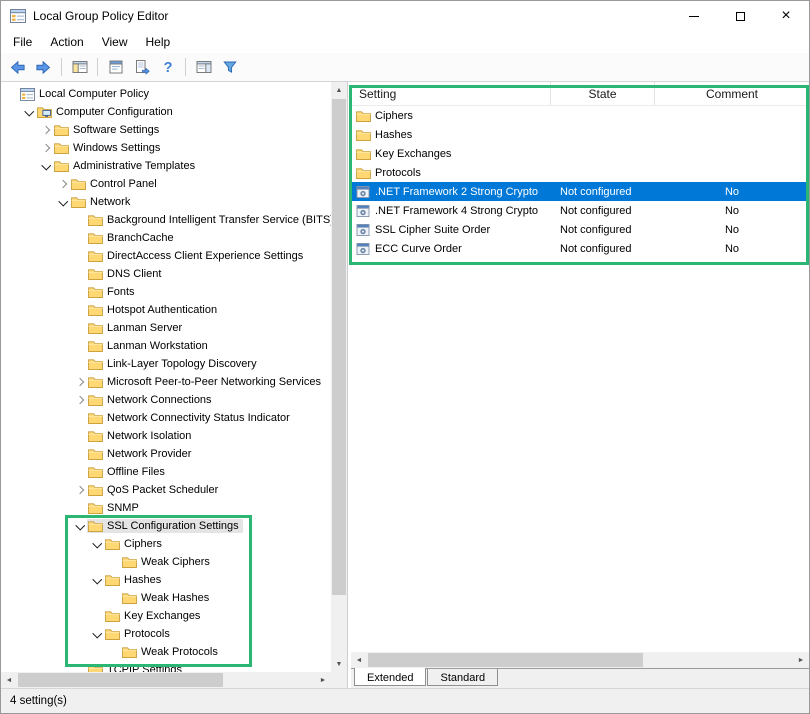 This screenshot has width=810, height=714. What do you see at coordinates (166, 238) in the screenshot?
I see `tree-item-branchcache: BranchCache` at bounding box center [166, 238].